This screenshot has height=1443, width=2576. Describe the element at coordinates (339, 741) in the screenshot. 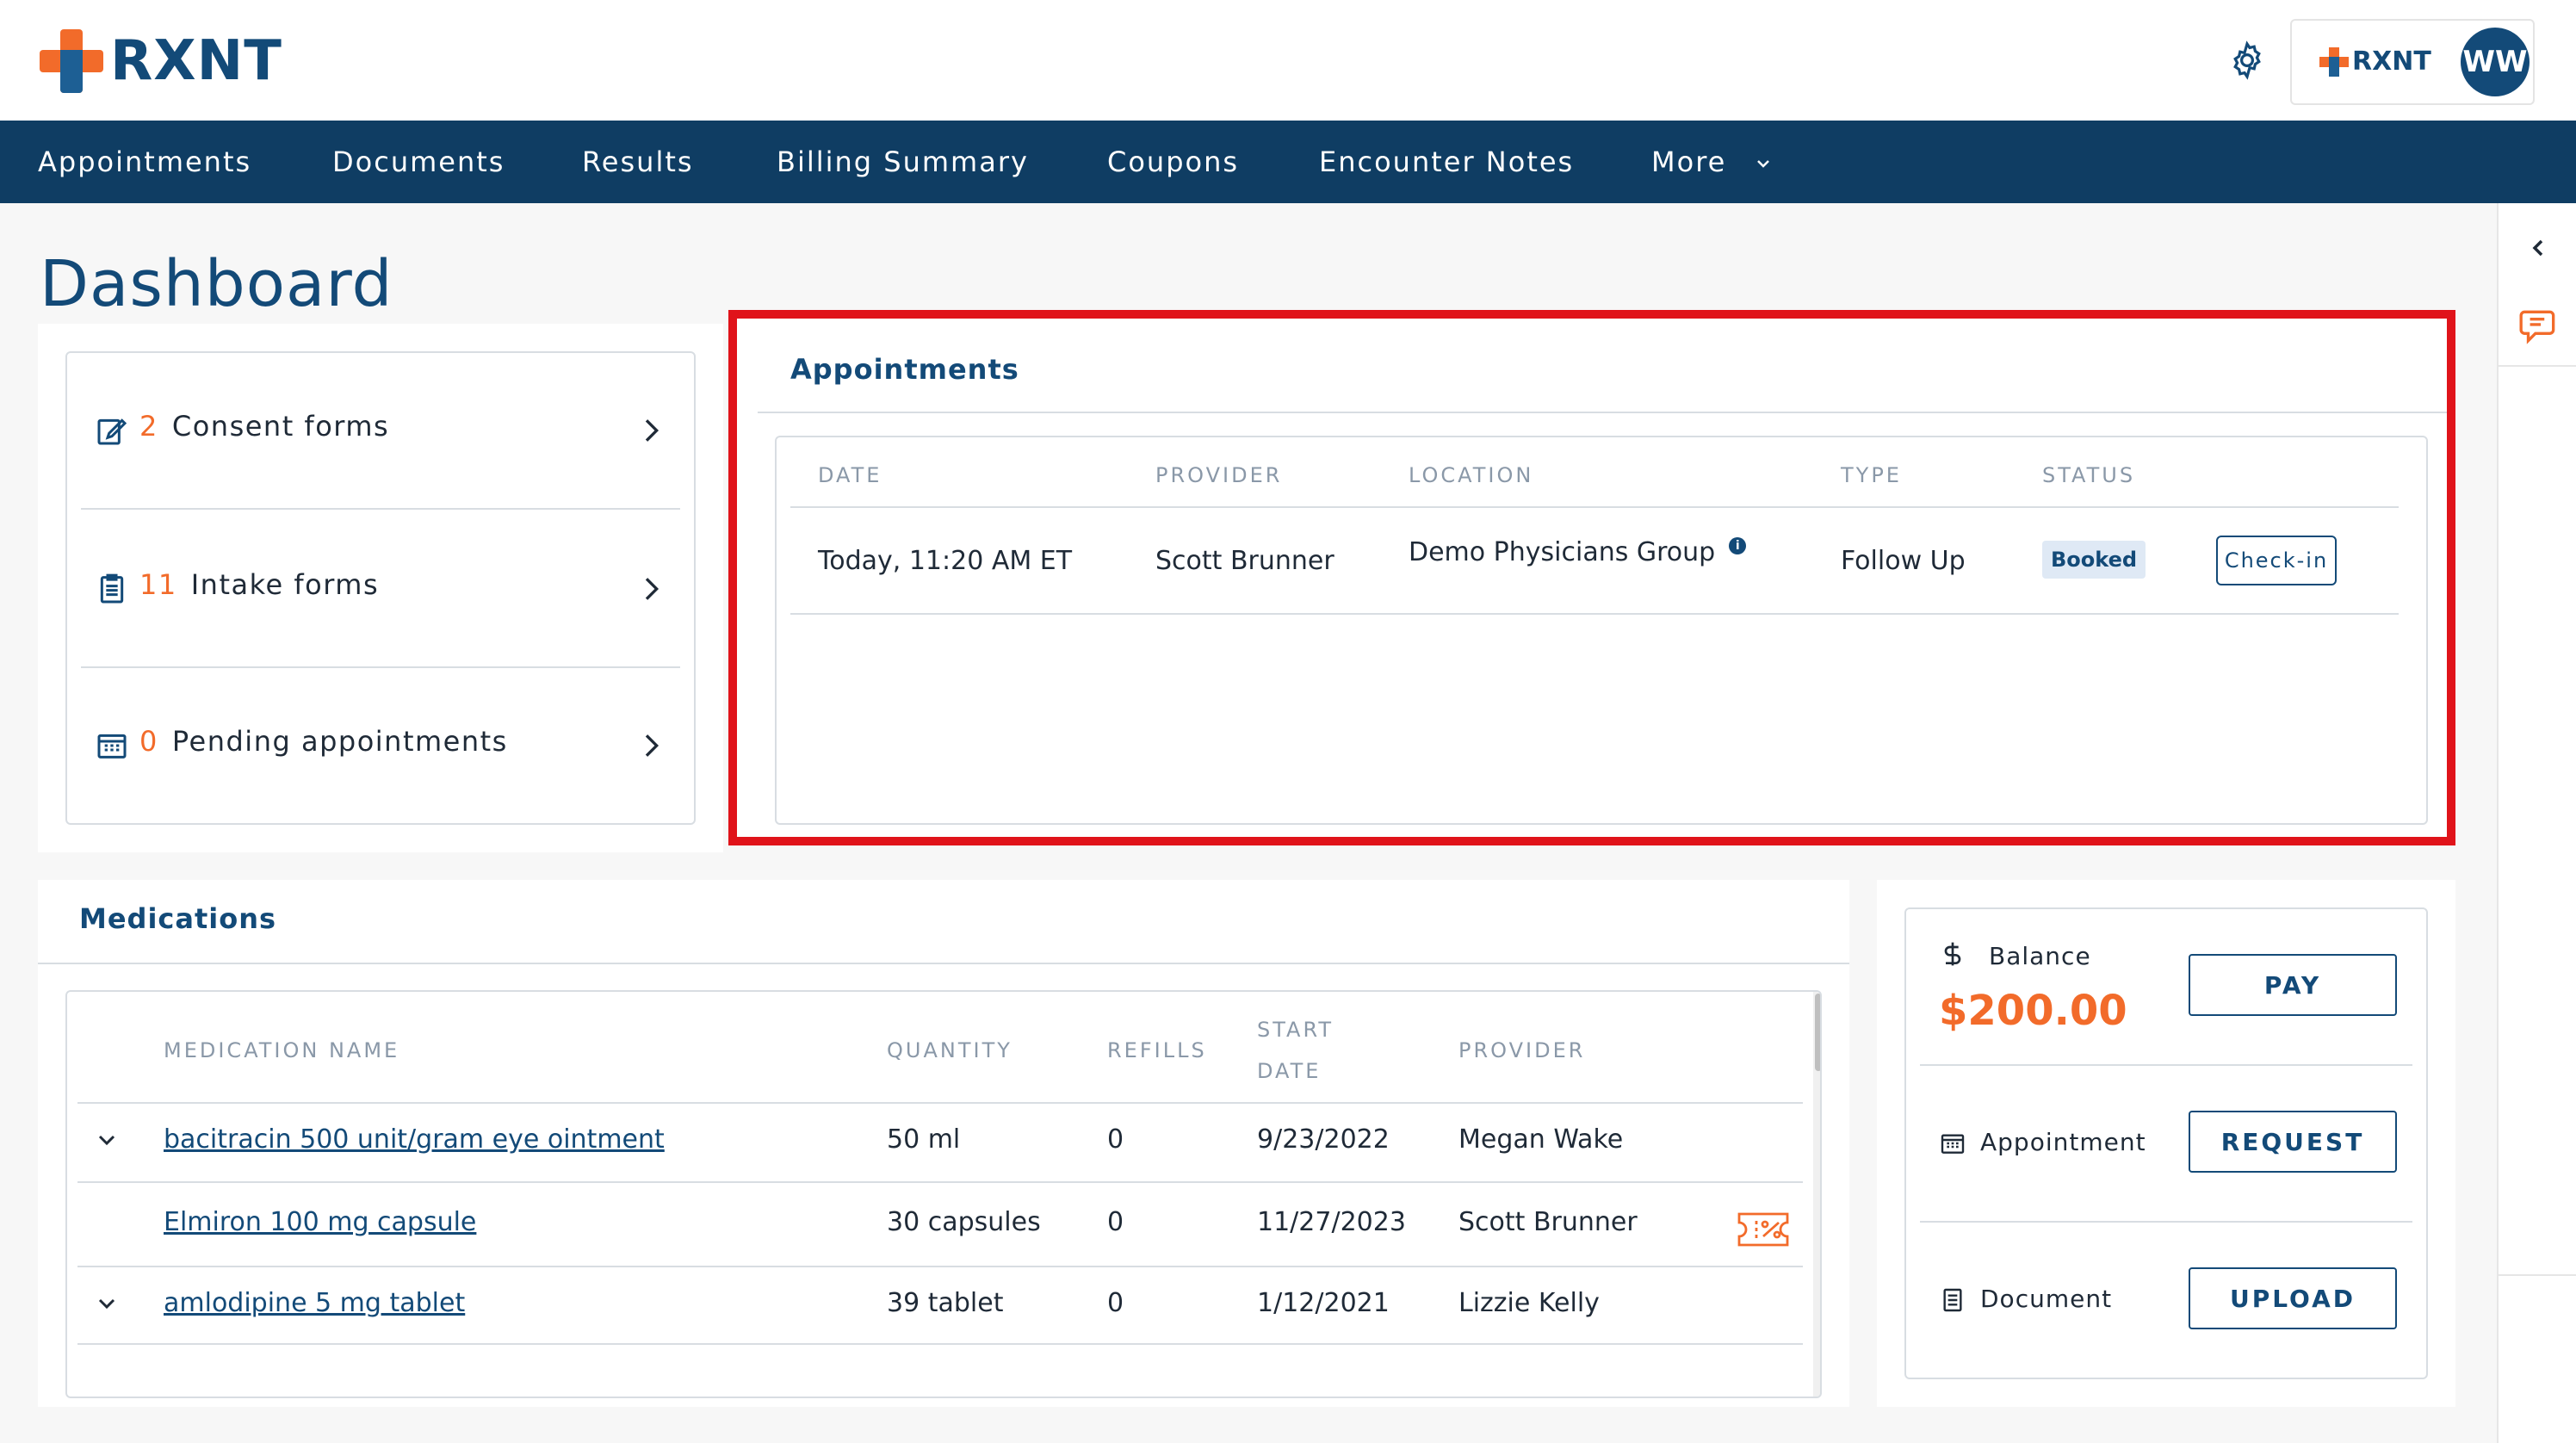

I see `pending-appointments-text: Pending appointments` at that location.